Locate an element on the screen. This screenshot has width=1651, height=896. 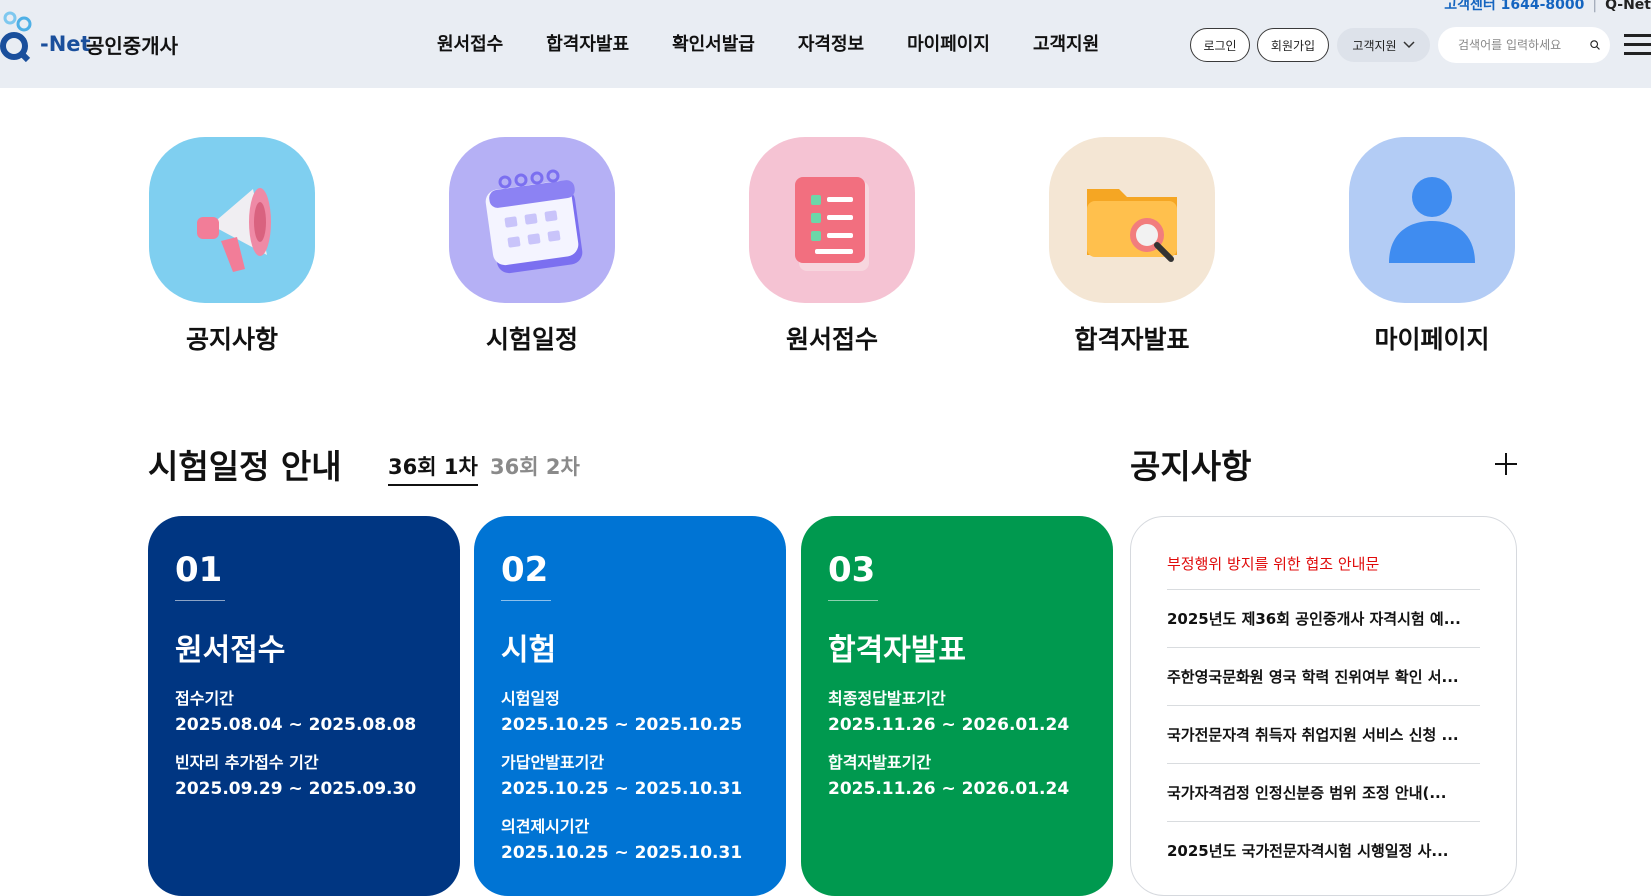
item-label: 최종정답발표기간 is located at coordinates (887, 698).